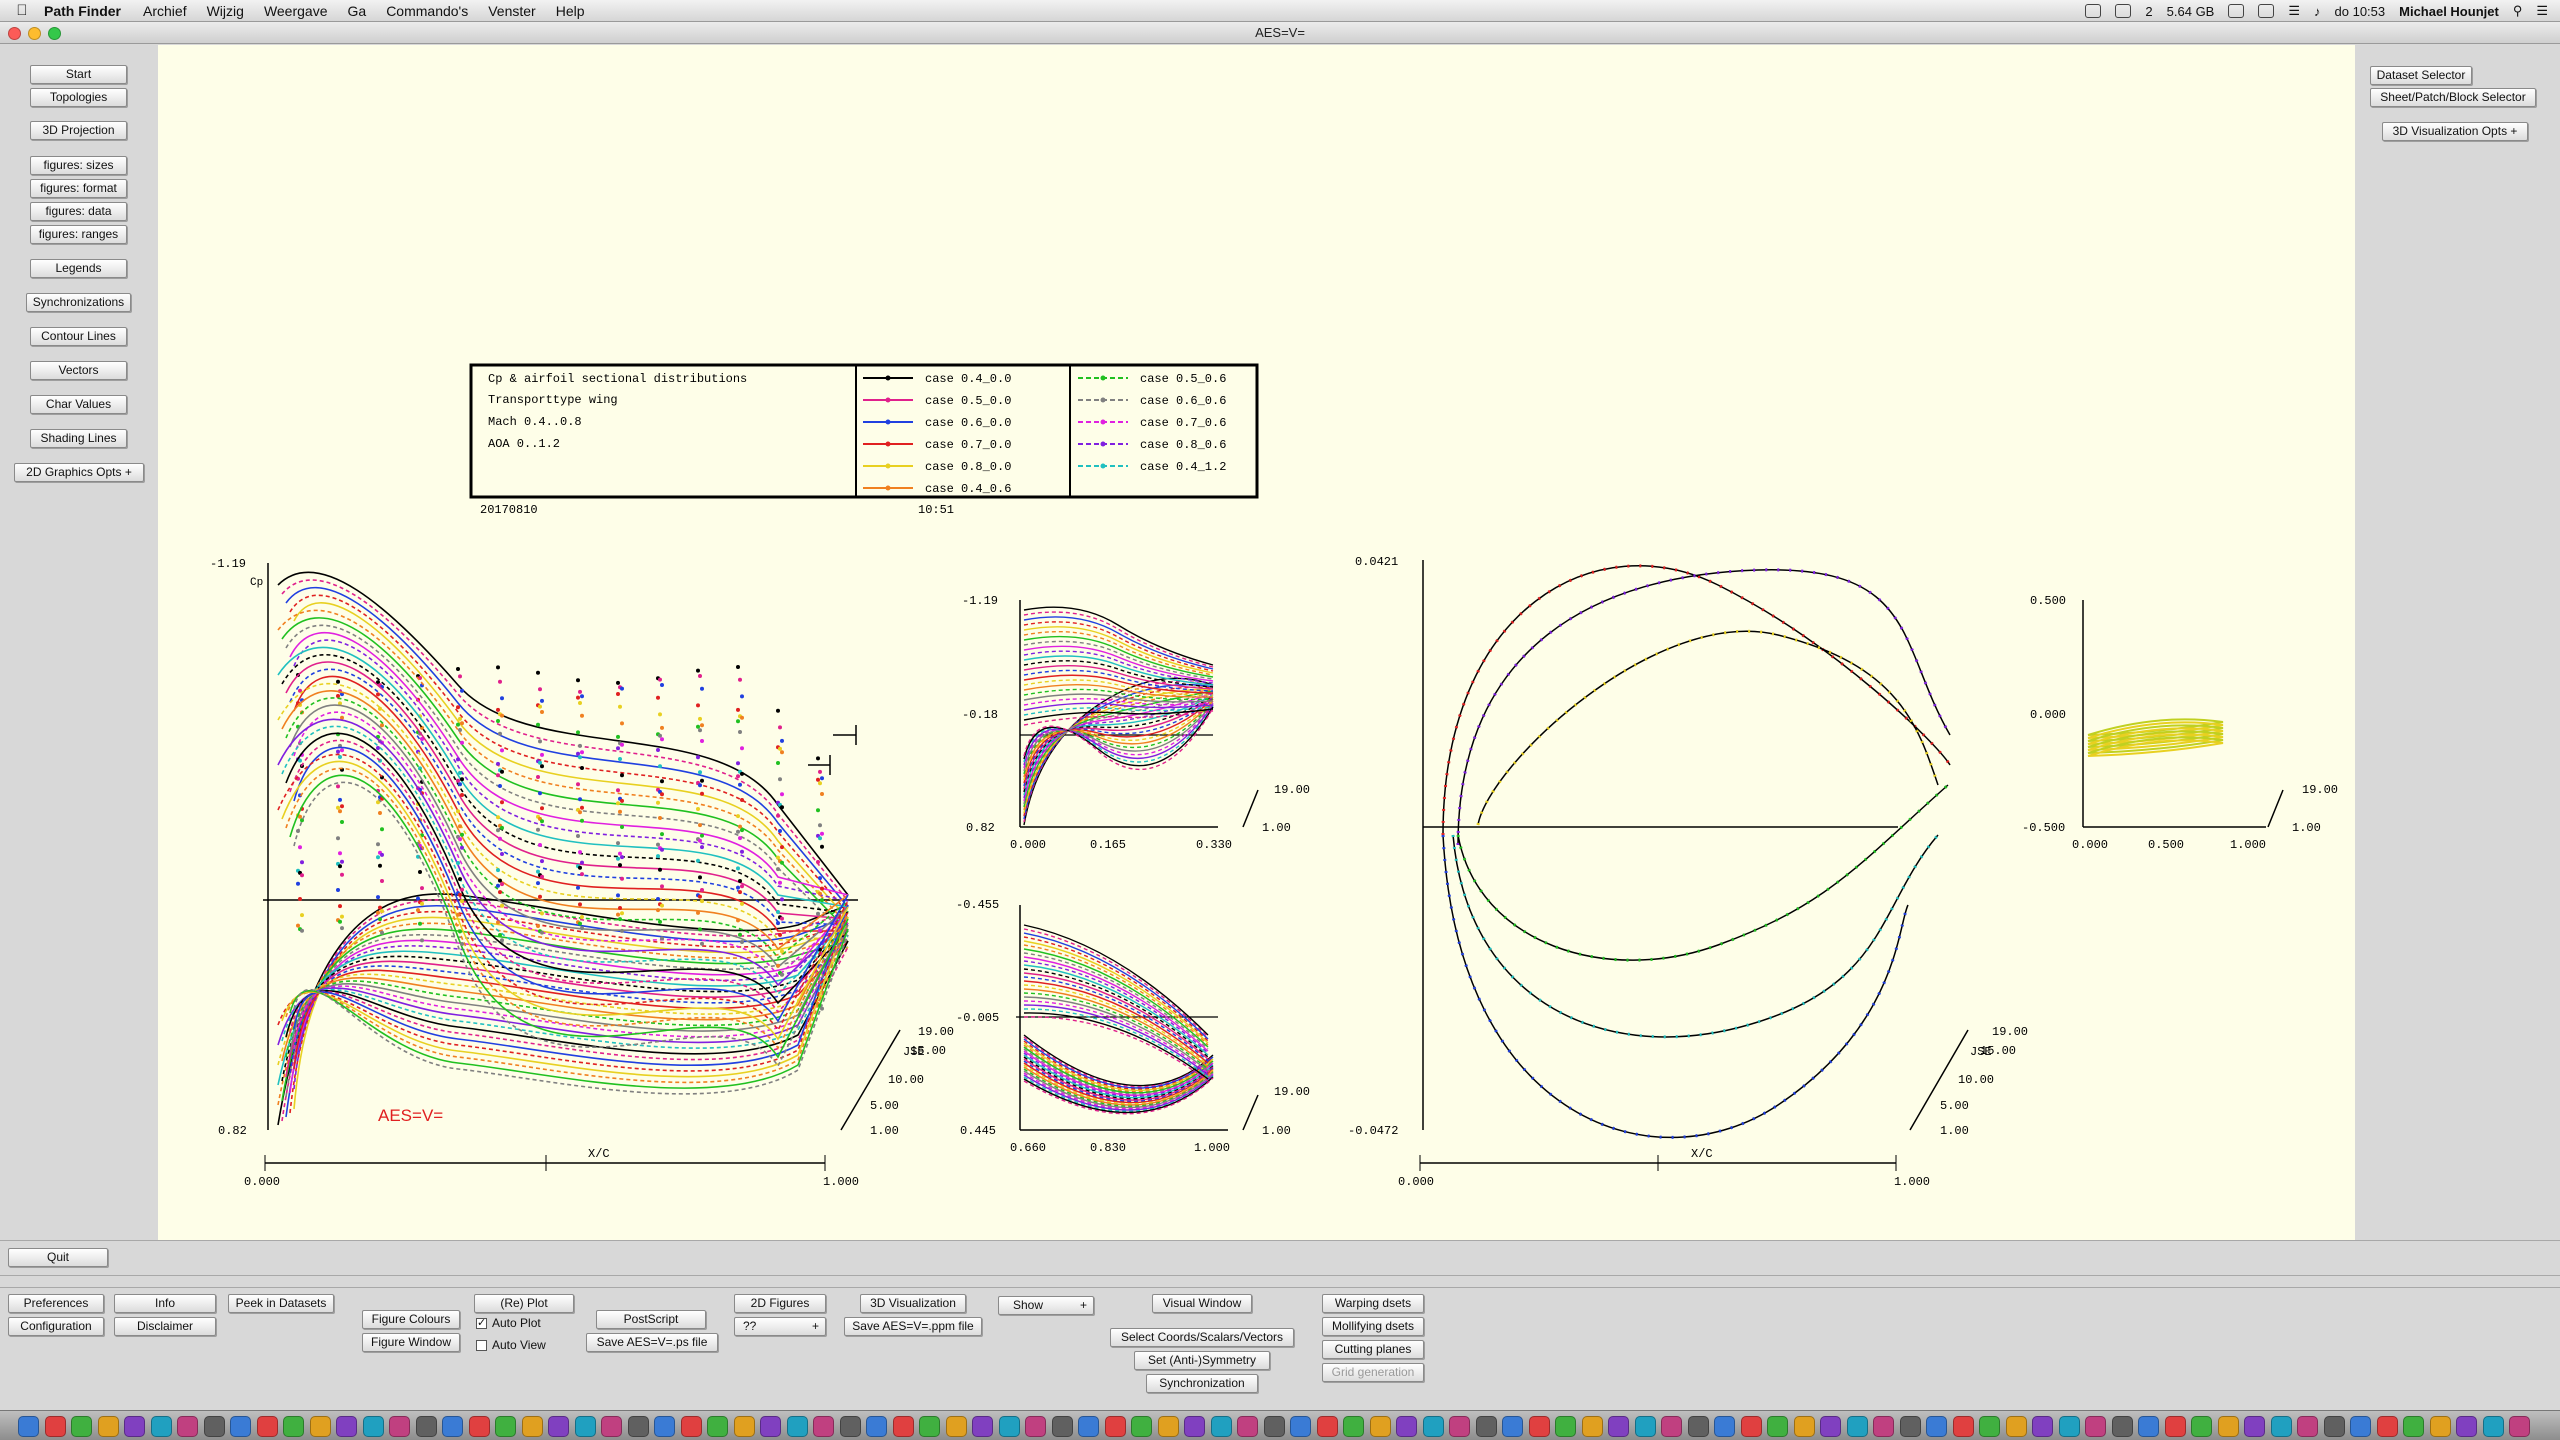 The image size is (2560, 1440). Describe the element at coordinates (780, 1303) in the screenshot. I see `2d-figures-button: 2D Figures` at that location.